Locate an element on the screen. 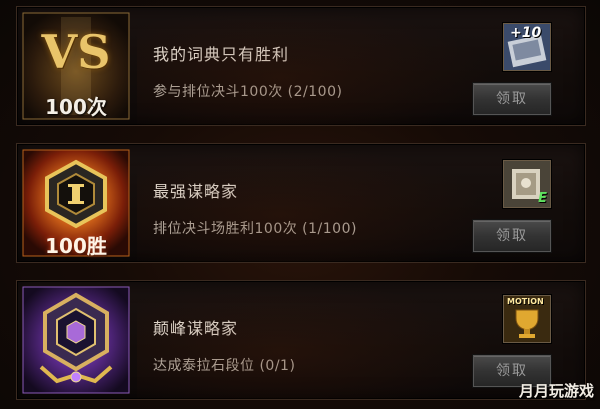  reward-label: E is located at coordinates (542, 198).